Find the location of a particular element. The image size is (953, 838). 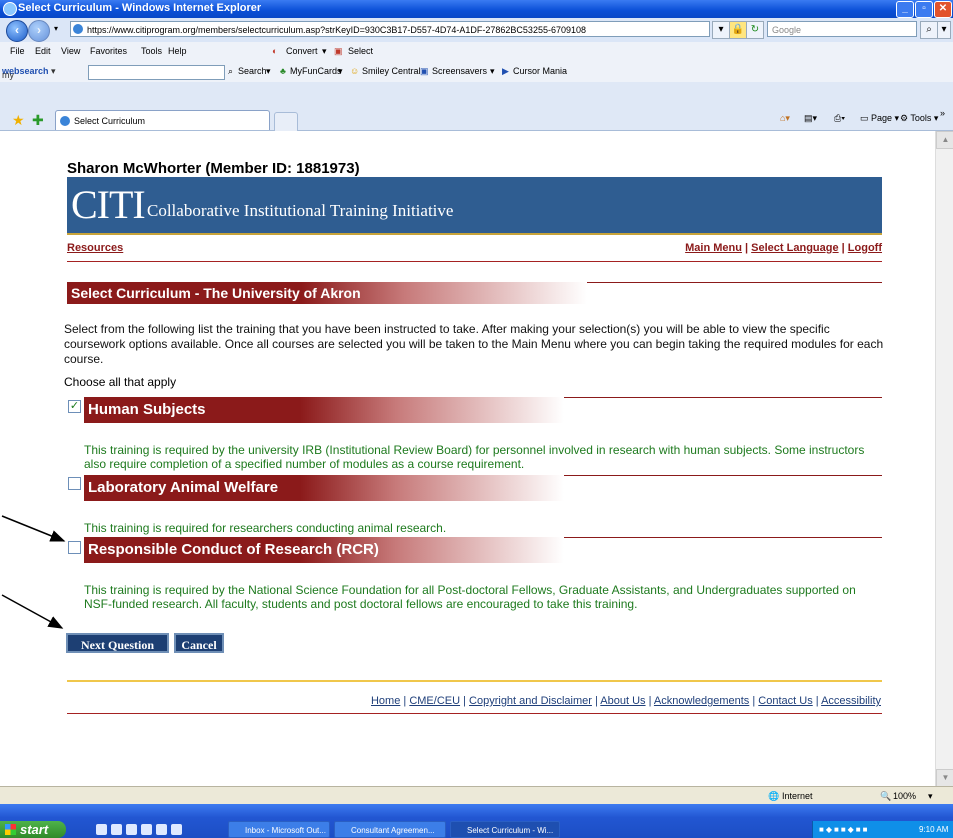

maximize-button: ▫ is located at coordinates (924, 9).